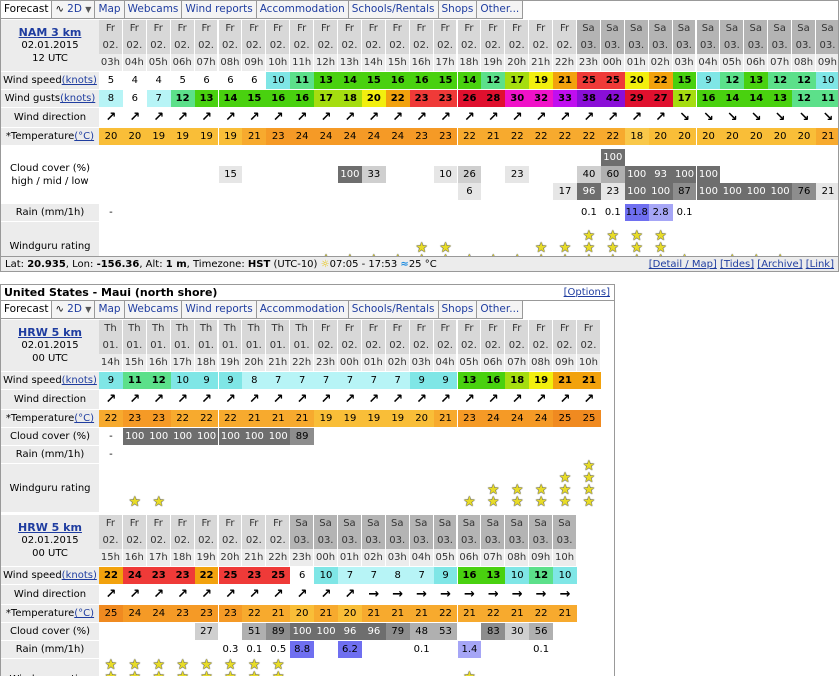 This screenshot has height=676, width=839. I want to click on hour-cell: 03h, so click(684, 62).